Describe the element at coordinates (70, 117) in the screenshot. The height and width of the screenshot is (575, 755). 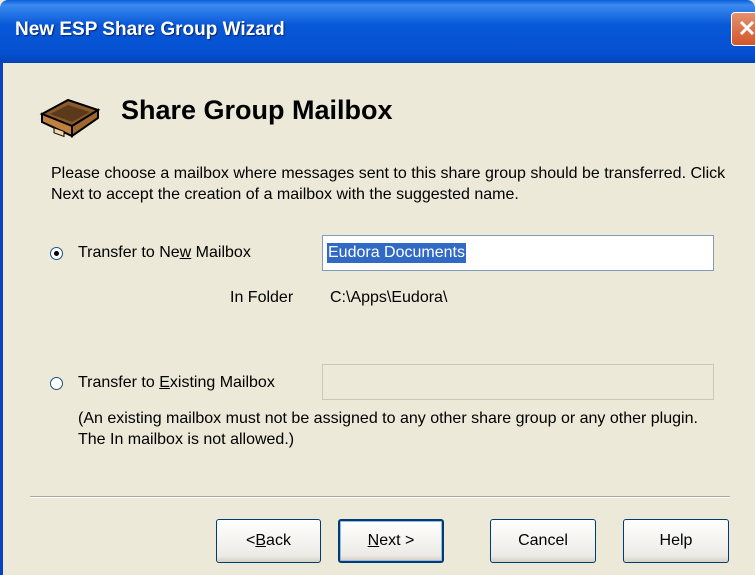
I see `mailbox-tray-icon` at that location.